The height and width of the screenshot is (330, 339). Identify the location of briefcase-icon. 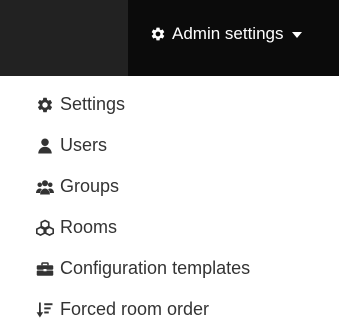
(45, 269).